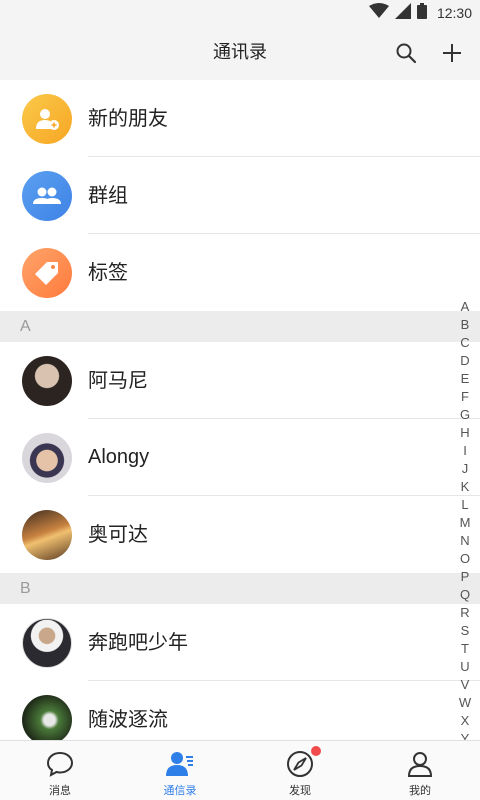 The height and width of the screenshot is (800, 480). Describe the element at coordinates (465, 379) in the screenshot. I see `index-letter-e: E` at that location.